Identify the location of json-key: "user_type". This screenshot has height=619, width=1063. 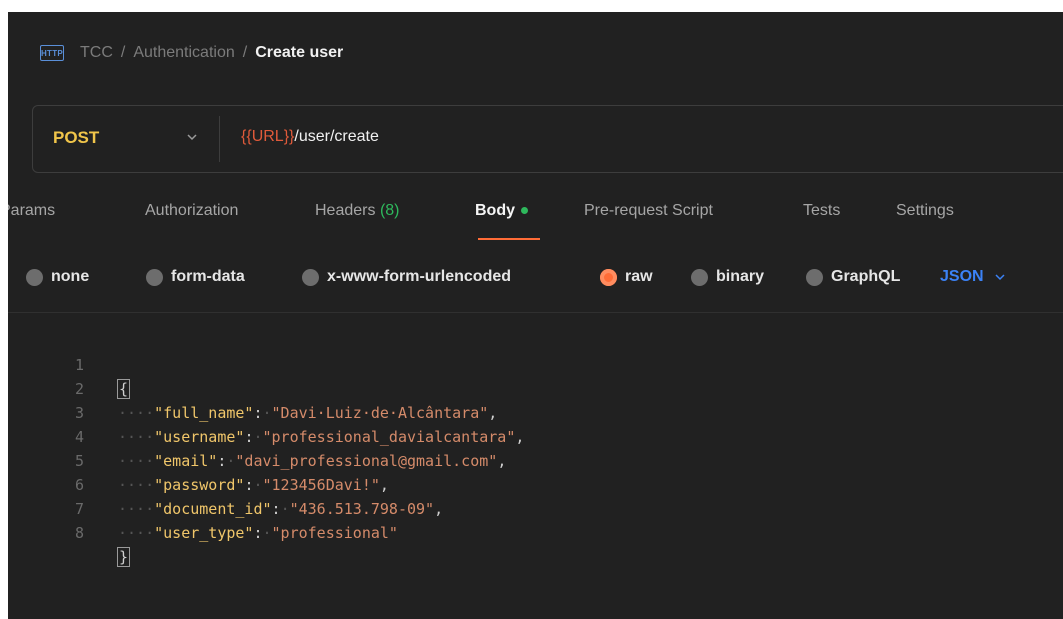
(204, 533).